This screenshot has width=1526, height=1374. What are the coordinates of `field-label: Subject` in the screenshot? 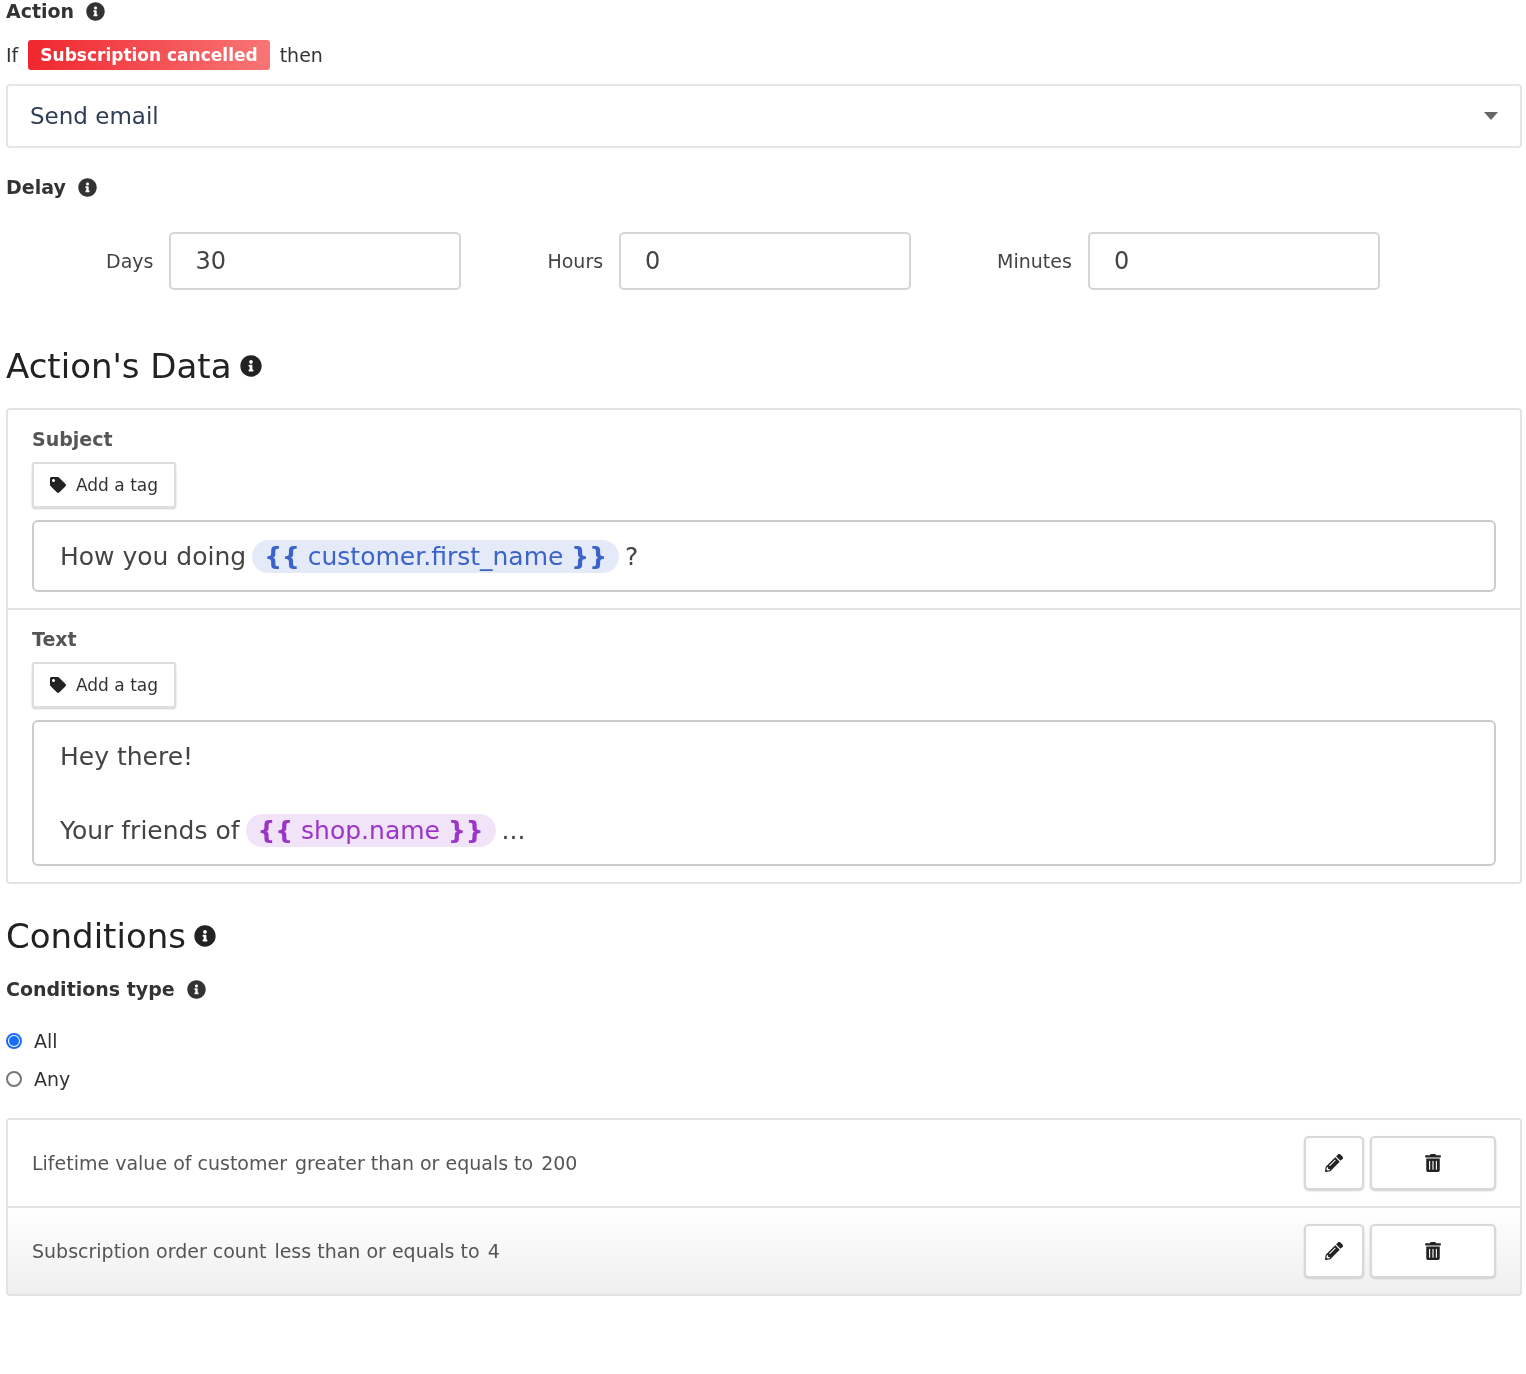 It's located at (72, 439).